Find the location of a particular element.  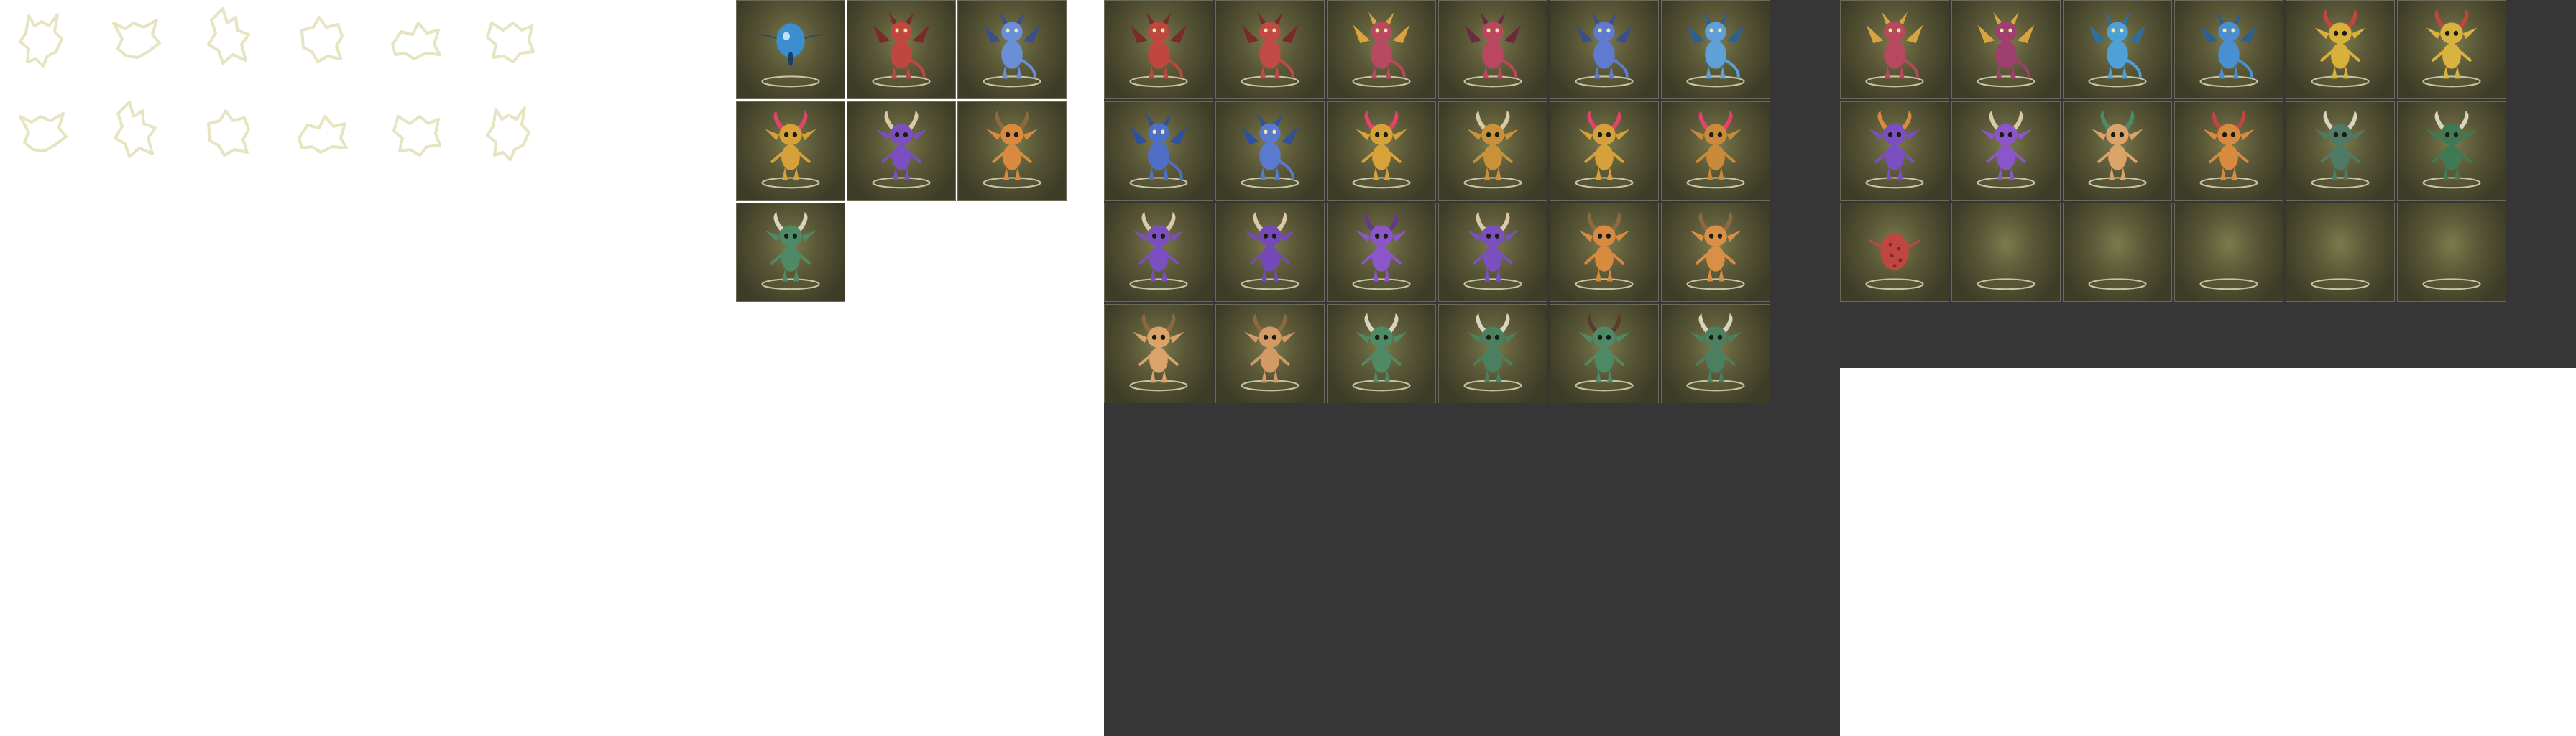

silhouette-sheet is located at coordinates (359, 93).